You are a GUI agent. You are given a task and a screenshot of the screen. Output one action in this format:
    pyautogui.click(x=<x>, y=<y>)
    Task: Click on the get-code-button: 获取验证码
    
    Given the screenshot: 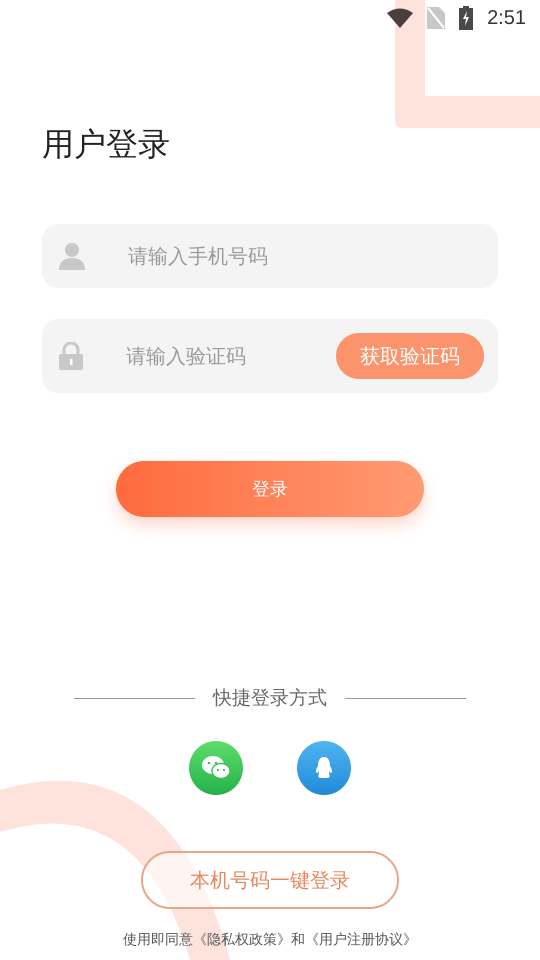 What is the action you would take?
    pyautogui.click(x=410, y=356)
    